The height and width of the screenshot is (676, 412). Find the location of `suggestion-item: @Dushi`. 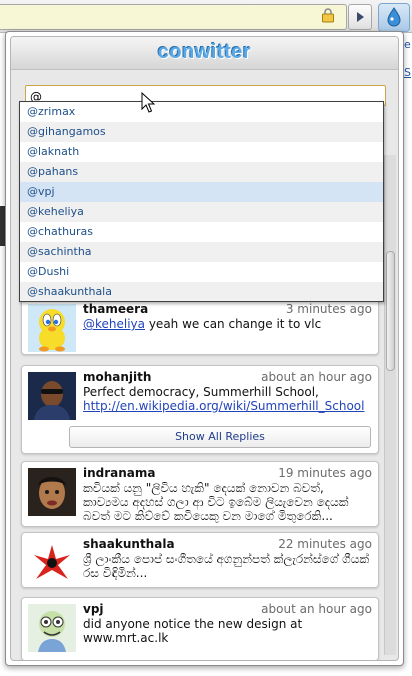

suggestion-item: @Dushi is located at coordinates (201, 272).